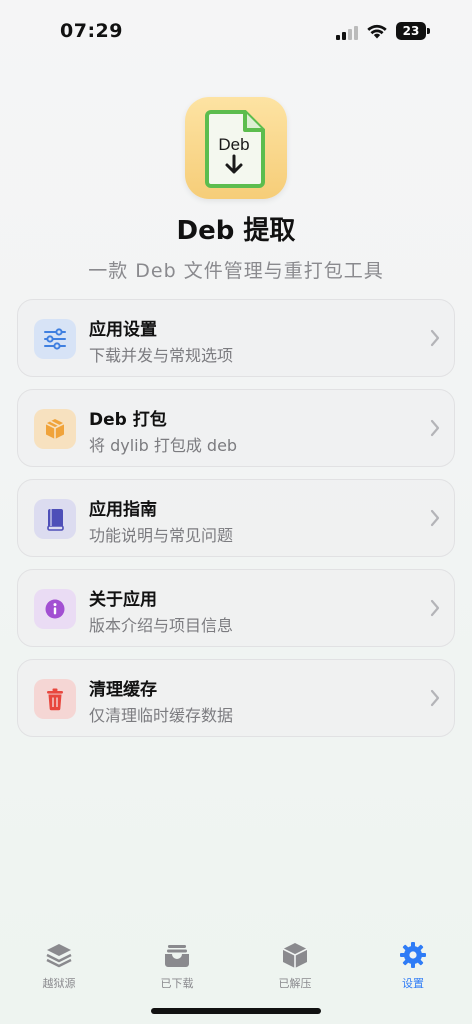 This screenshot has width=472, height=1024. I want to click on sliders-icon, so click(55, 339).